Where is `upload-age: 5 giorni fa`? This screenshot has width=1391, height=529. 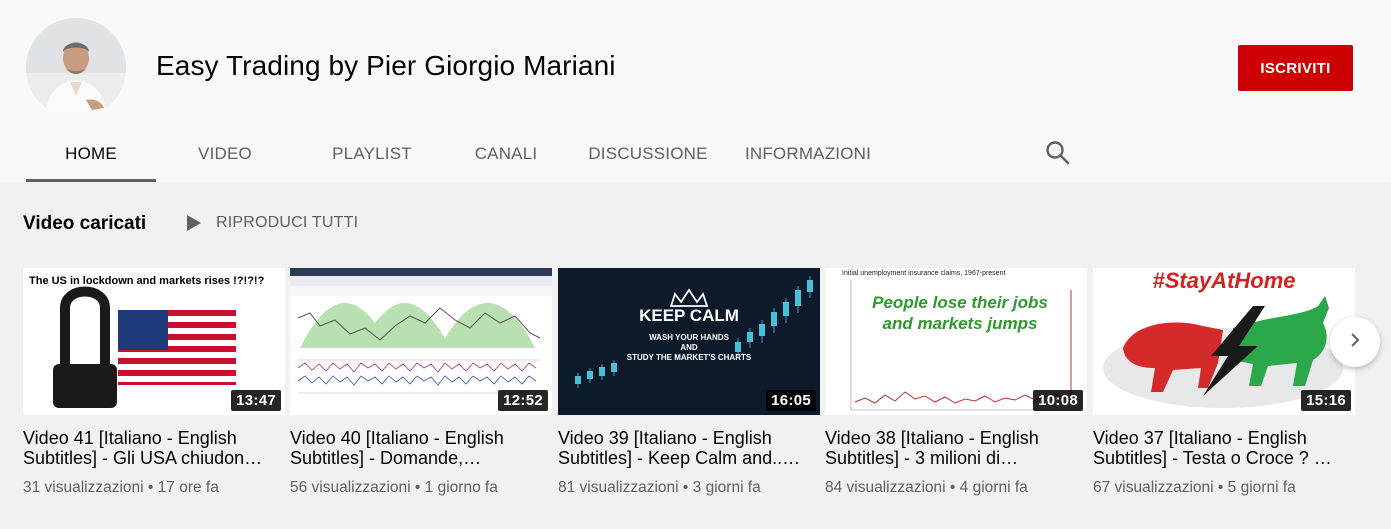 upload-age: 5 giorni fa is located at coordinates (1261, 487).